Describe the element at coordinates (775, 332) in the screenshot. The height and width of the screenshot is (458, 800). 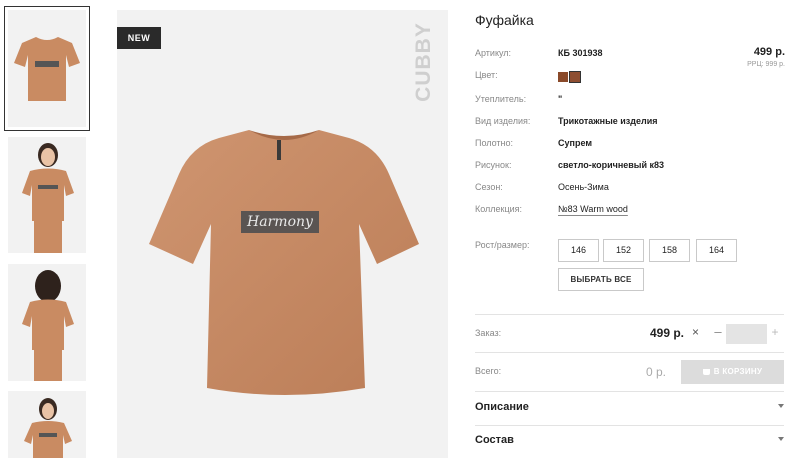
I see `qty-increase-button: +` at that location.